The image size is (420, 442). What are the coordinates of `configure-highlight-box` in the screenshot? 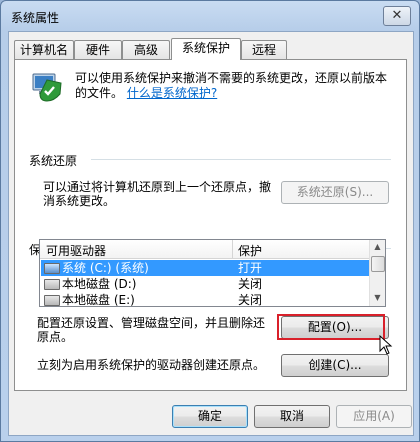 It's located at (331, 327).